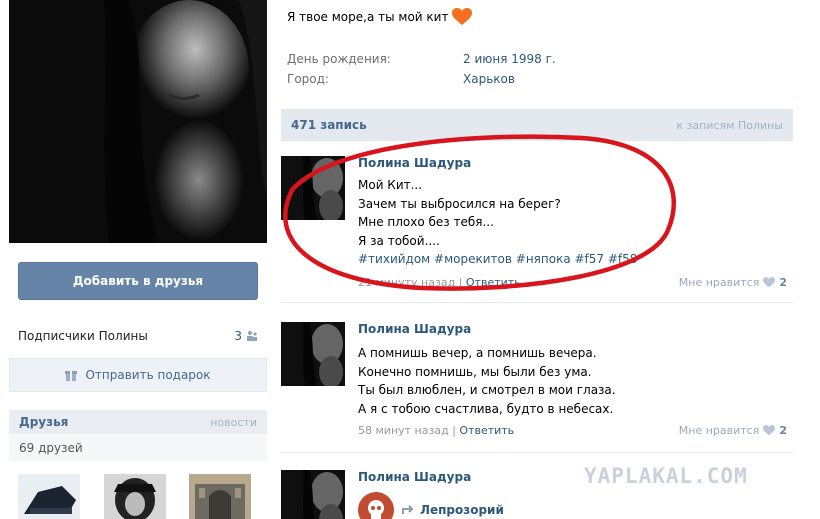 Image resolution: width=820 pixels, height=519 pixels. I want to click on birthday-label: День рождения:, so click(339, 59).